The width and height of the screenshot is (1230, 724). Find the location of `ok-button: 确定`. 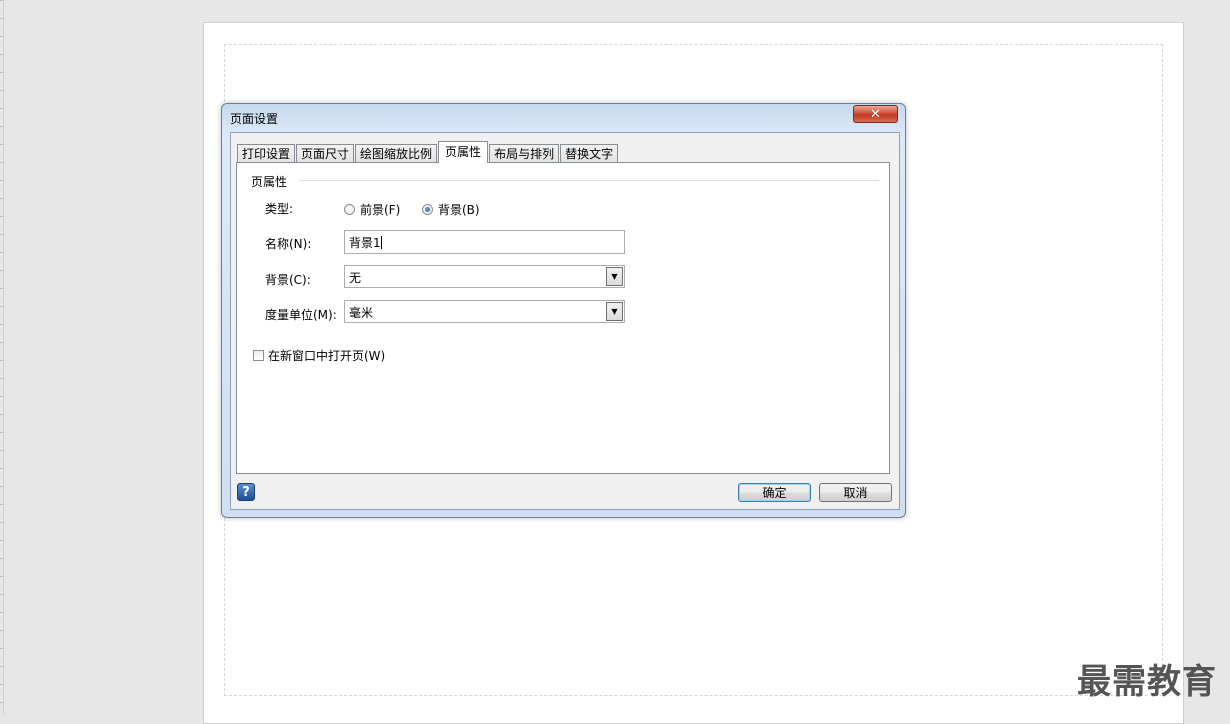

ok-button: 确定 is located at coordinates (774, 492).